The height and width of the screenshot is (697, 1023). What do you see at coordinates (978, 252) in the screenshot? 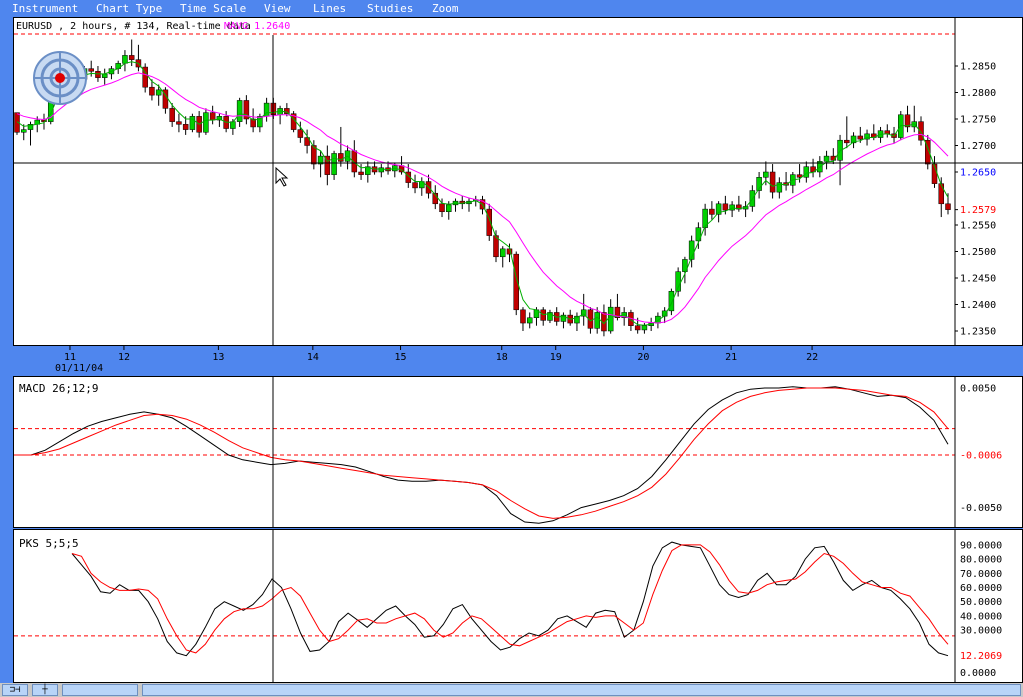
I see `price-label: 1.2500` at bounding box center [978, 252].